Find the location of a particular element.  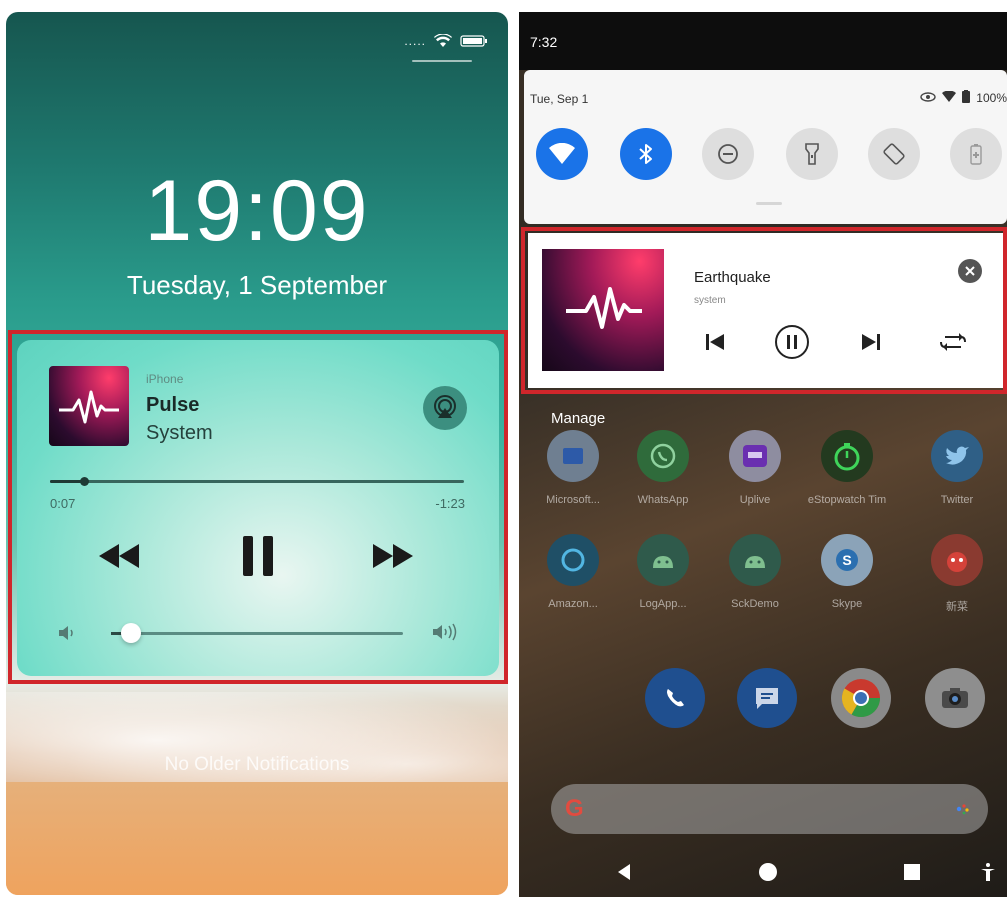

wifi-small-icon is located at coordinates (949, 97).